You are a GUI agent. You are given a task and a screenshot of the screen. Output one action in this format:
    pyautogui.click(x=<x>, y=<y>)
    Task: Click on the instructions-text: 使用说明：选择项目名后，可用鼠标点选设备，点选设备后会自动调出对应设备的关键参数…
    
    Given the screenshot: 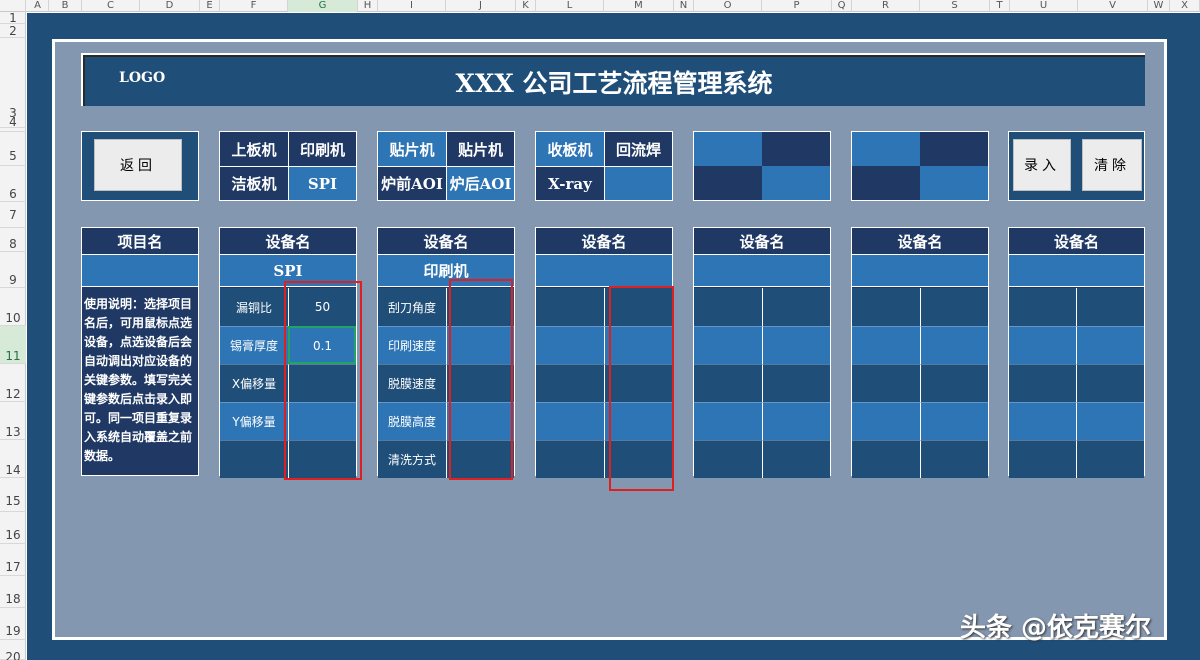 What is the action you would take?
    pyautogui.click(x=138, y=380)
    